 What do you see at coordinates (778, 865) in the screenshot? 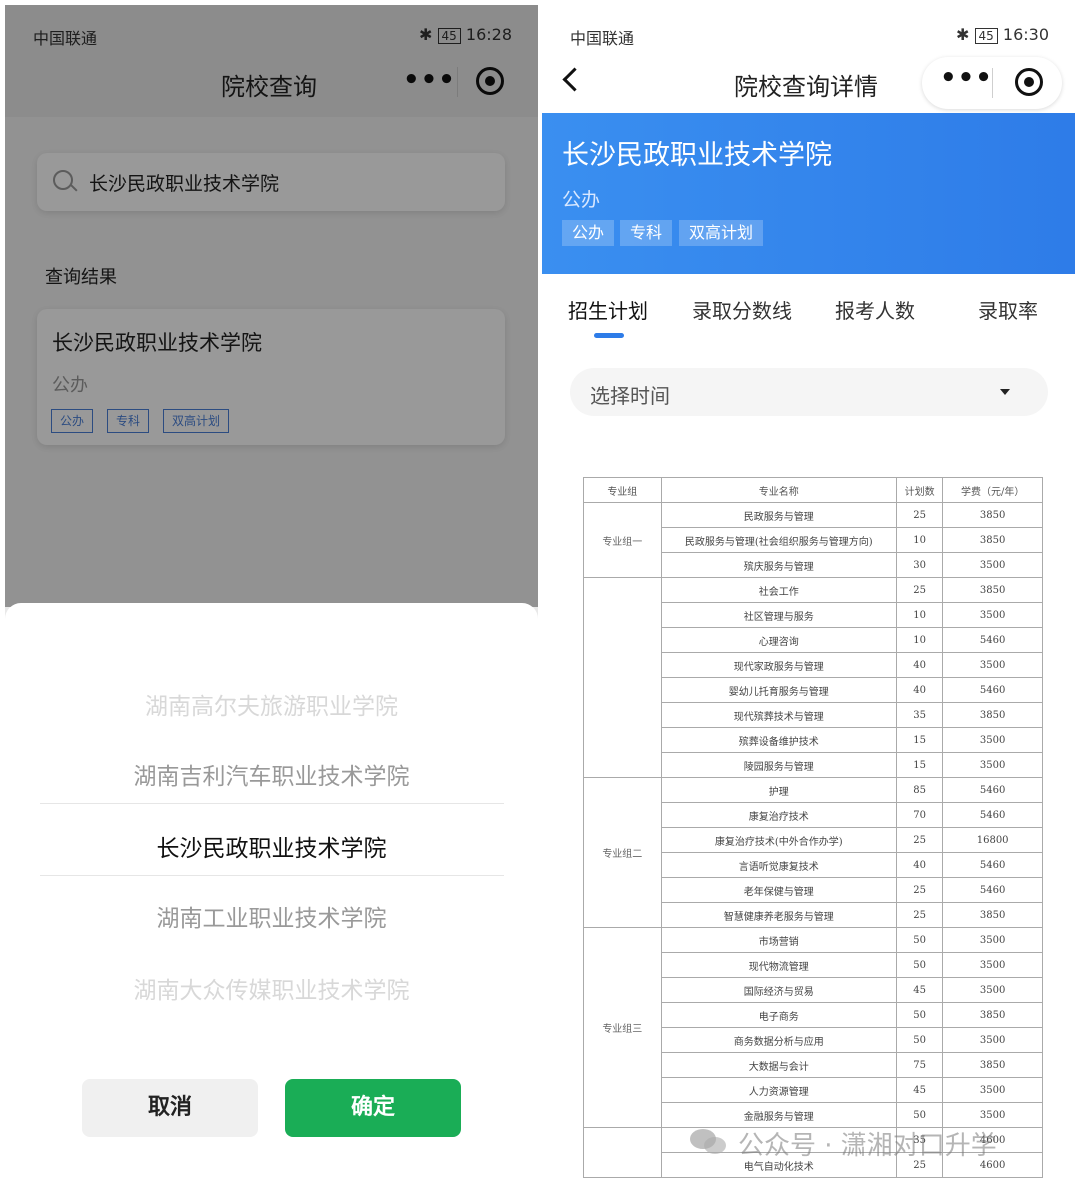
I see `major-cell: 言语听觉康复技术` at bounding box center [778, 865].